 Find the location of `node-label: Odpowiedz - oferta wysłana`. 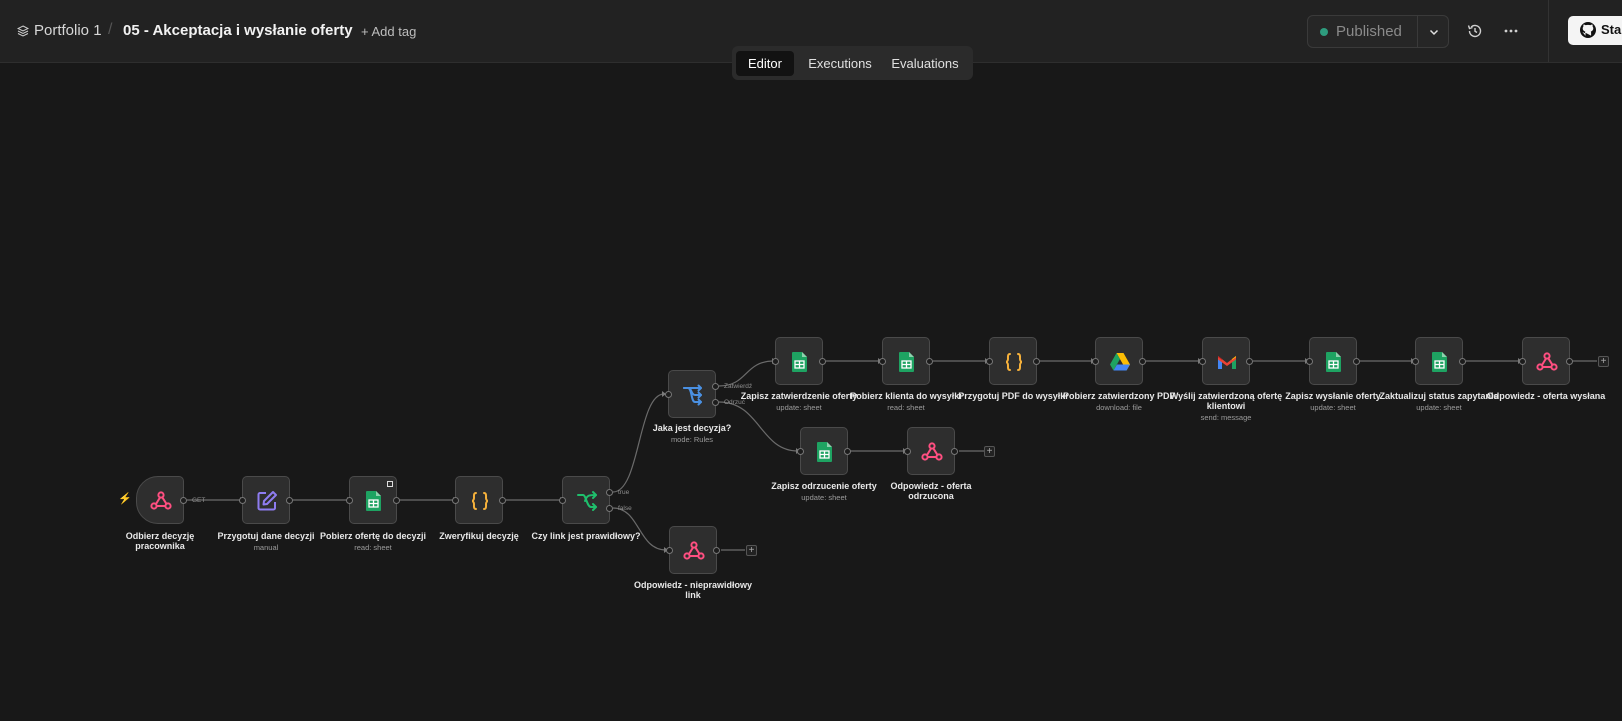

node-label: Odpowiedz - oferta wysłana is located at coordinates (1546, 396).